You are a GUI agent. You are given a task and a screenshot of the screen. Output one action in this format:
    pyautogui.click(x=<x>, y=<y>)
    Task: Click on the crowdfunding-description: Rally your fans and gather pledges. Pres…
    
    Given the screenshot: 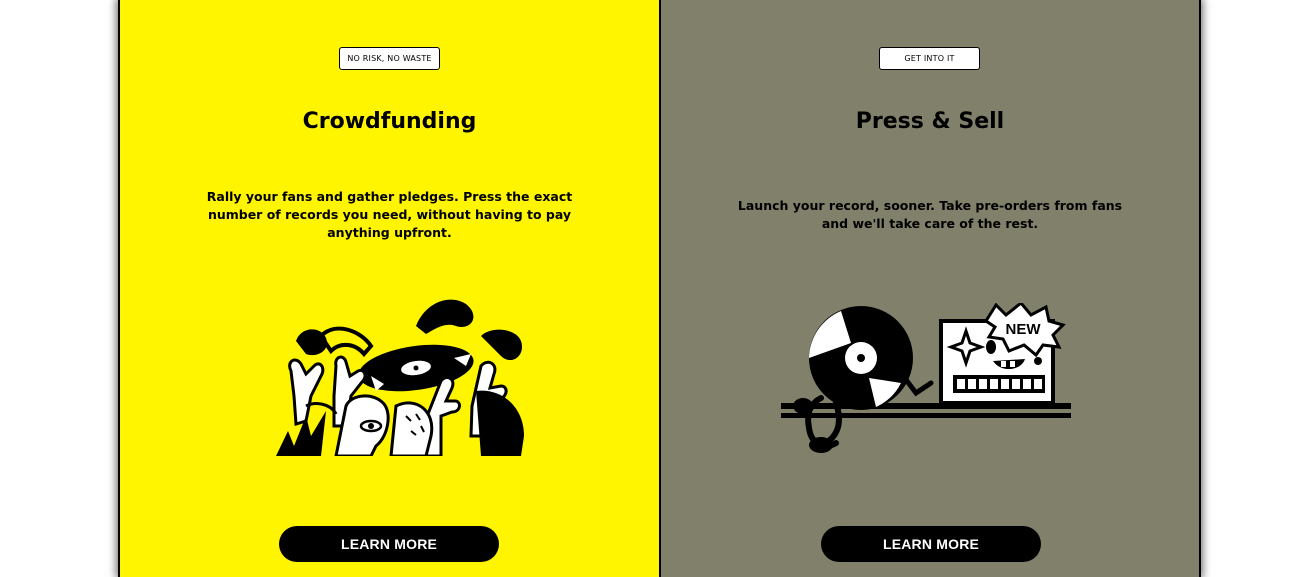 What is the action you would take?
    pyautogui.click(x=389, y=214)
    